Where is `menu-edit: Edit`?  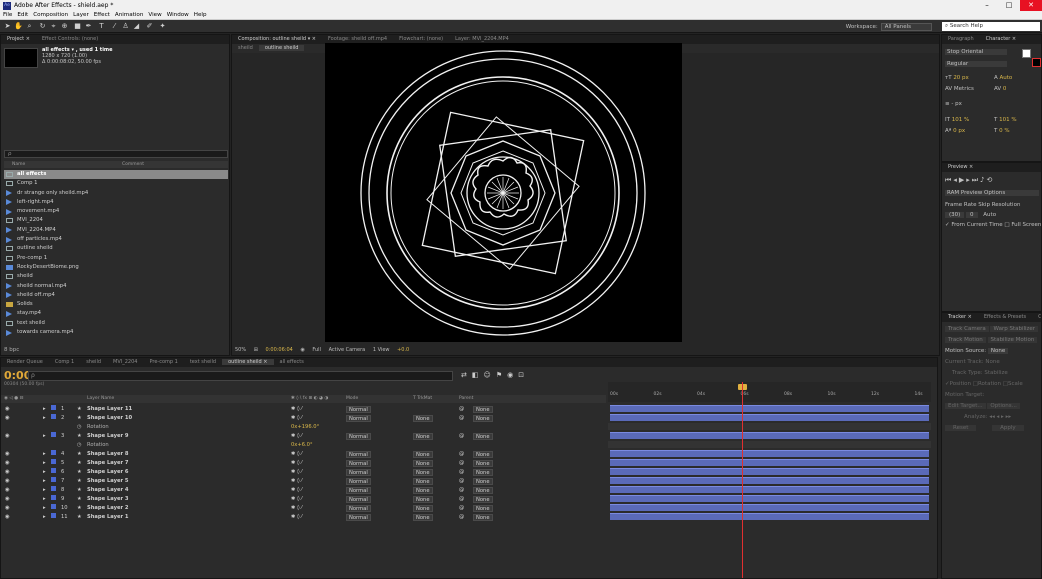
menu-edit: Edit is located at coordinates (22, 15).